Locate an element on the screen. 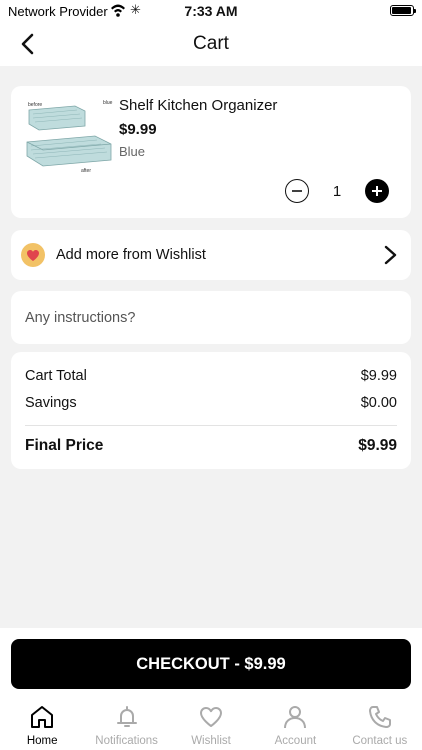  thumbnail-before-text: before is located at coordinates (35, 105).